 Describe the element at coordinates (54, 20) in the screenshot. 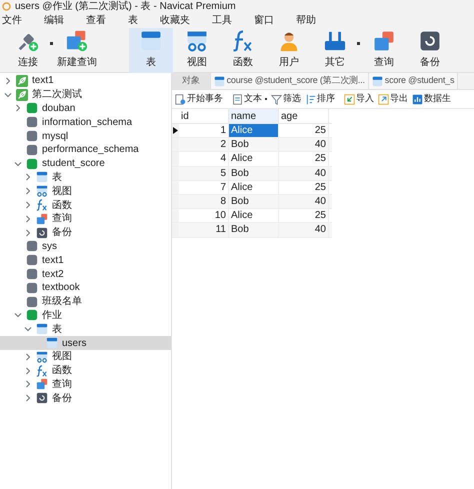

I see `menu-item: 编辑` at that location.